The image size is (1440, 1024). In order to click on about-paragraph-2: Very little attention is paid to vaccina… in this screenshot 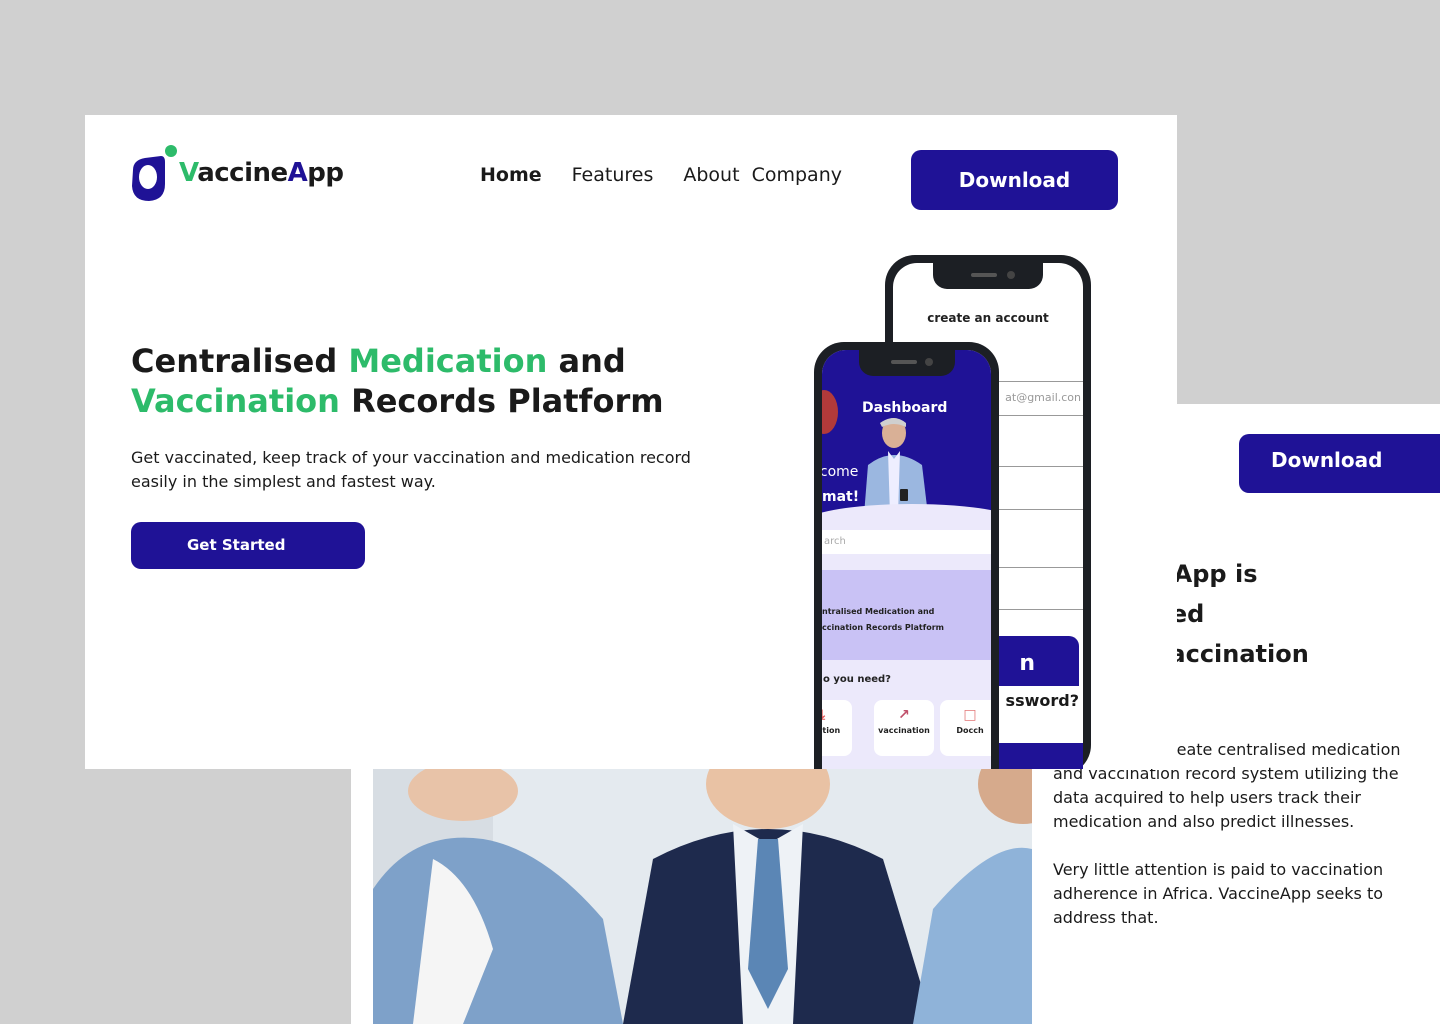, I will do `click(1218, 893)`.